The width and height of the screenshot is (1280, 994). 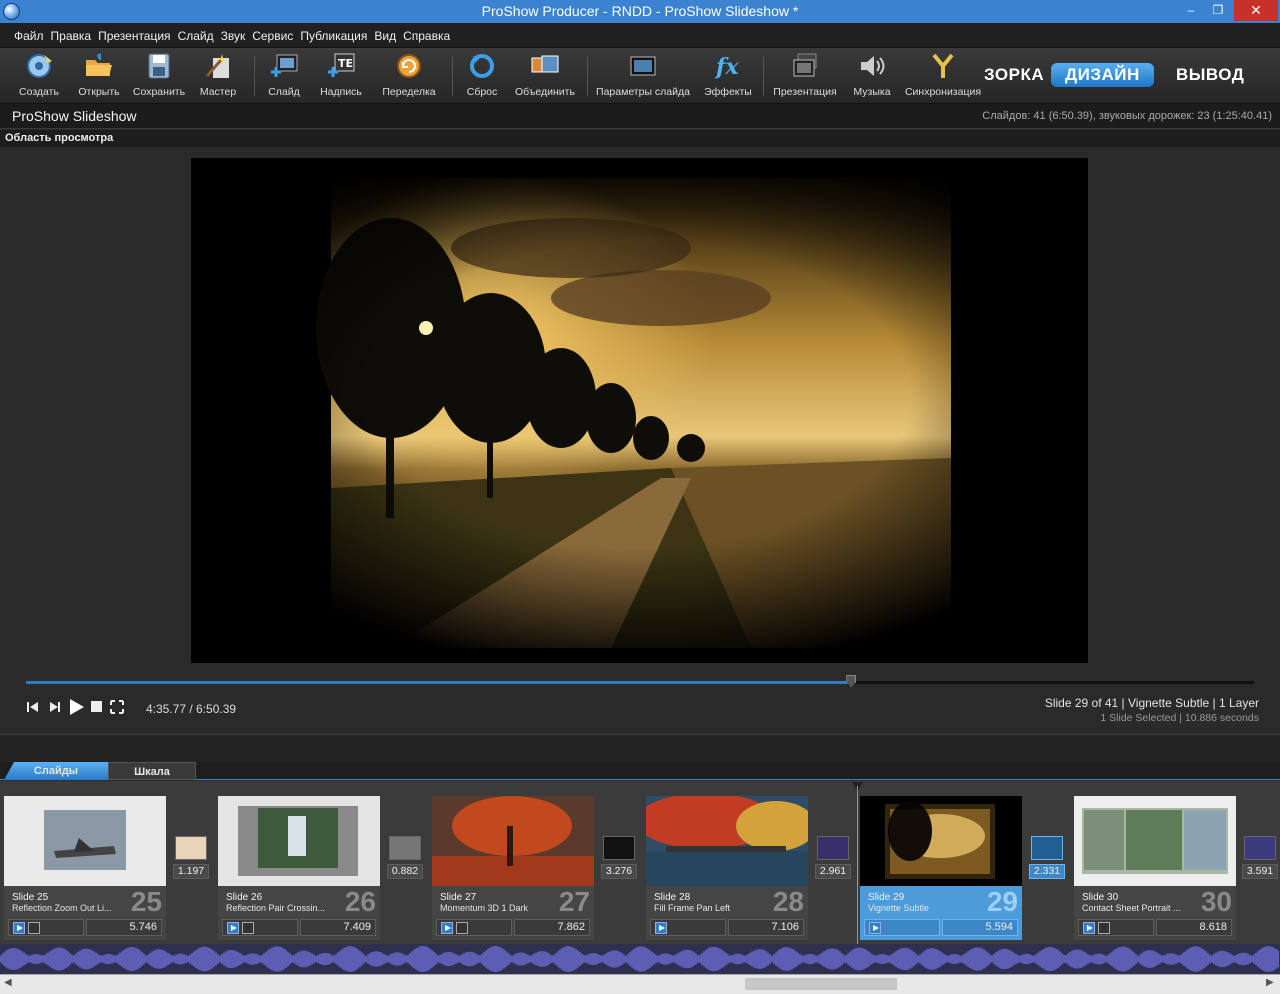 I want to click on transition-item: 2.961, so click(x=833, y=857).